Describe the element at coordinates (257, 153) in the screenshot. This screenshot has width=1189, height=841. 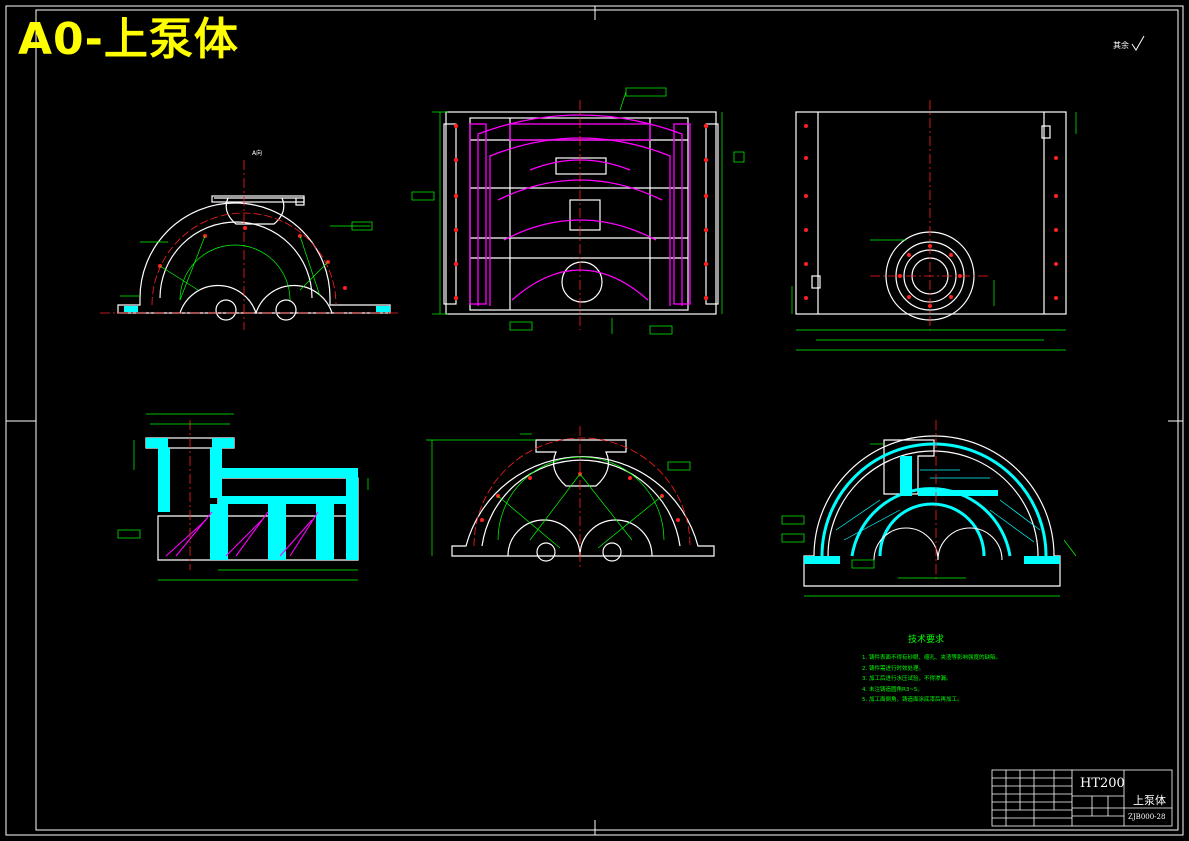
I see `view-label: A向` at that location.